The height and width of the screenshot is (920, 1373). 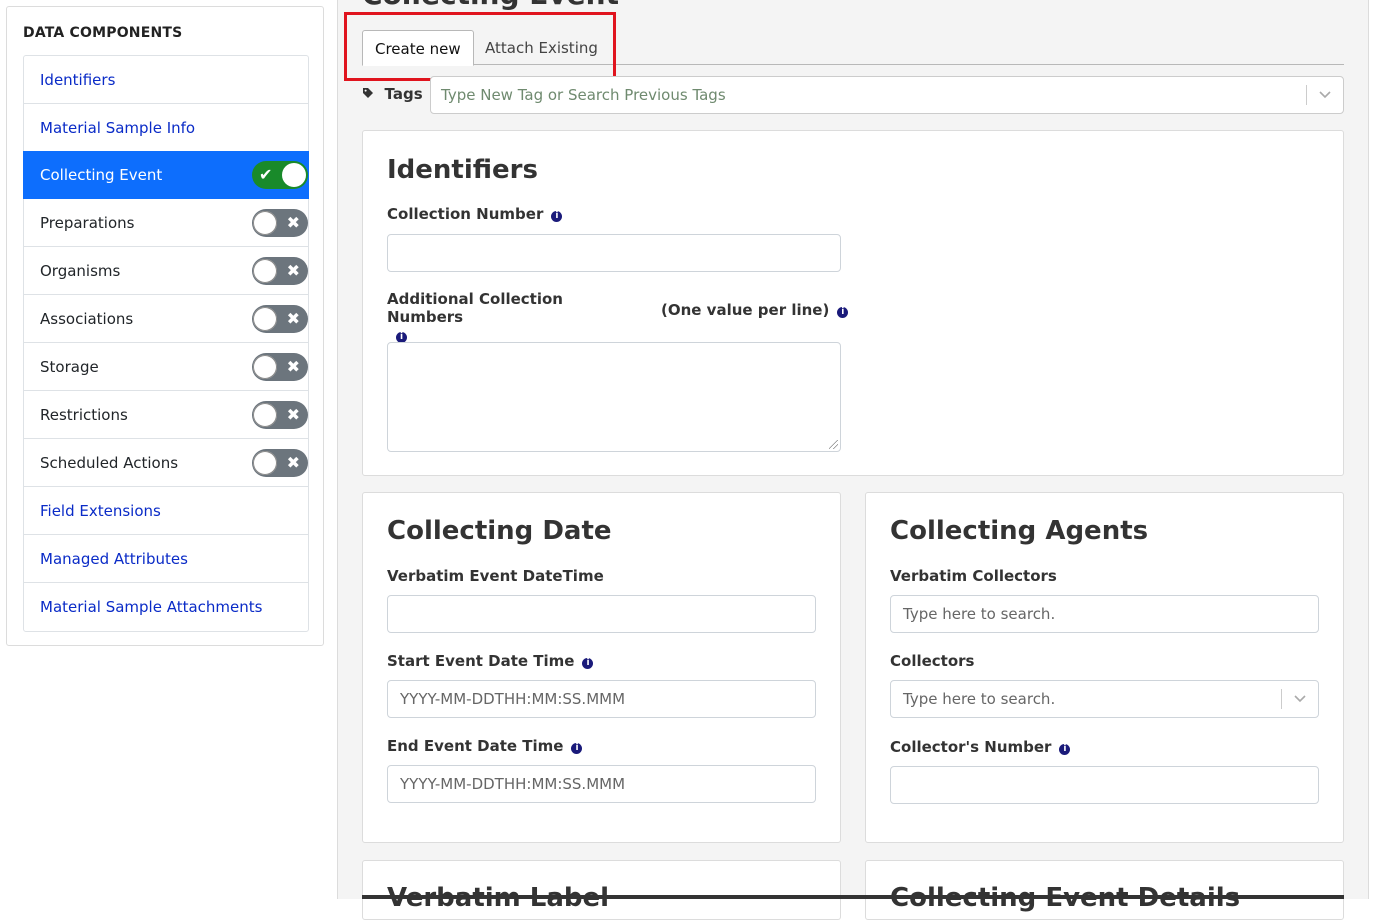 I want to click on verbatim-collectors-label: Verbatim Collectors, so click(x=973, y=576).